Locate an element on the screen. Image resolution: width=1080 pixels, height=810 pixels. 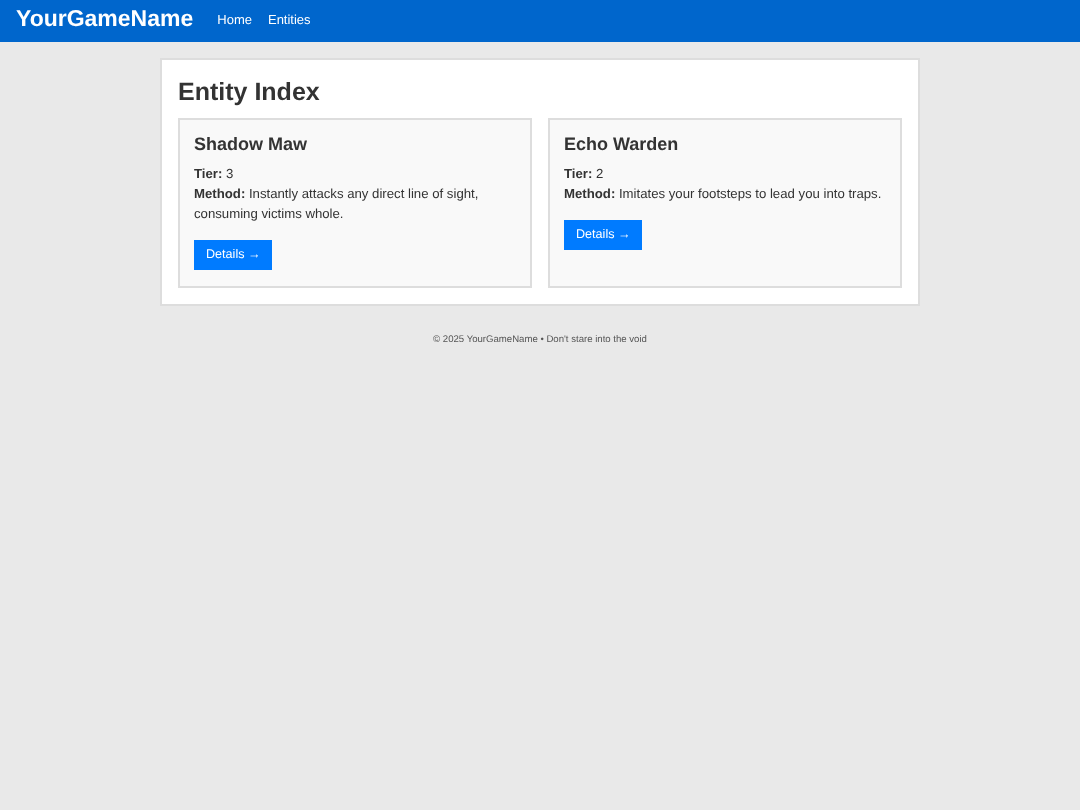
entity-name: Echo Warden is located at coordinates (622, 145).